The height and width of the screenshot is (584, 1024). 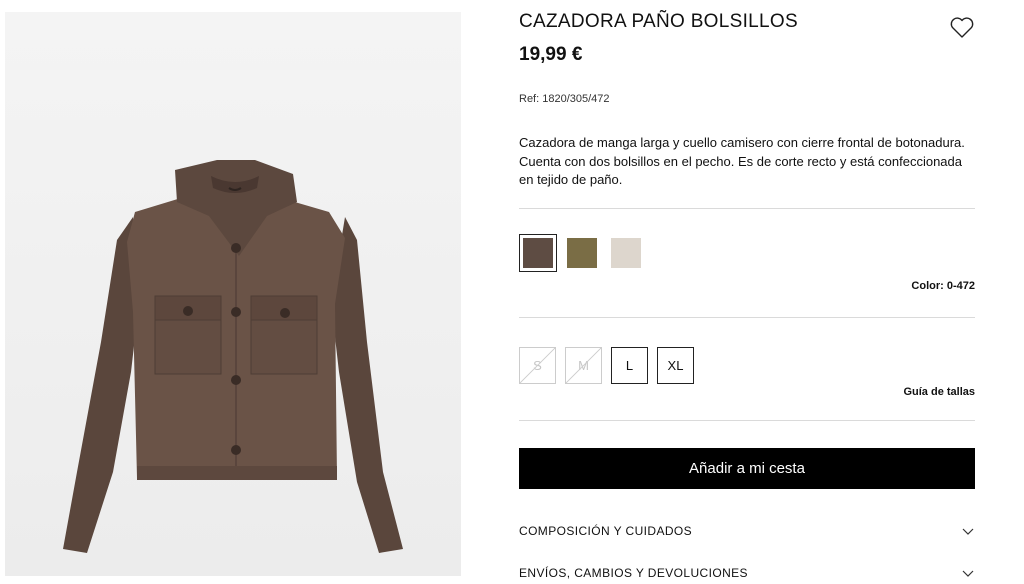 I want to click on size-option-s: S, so click(x=537, y=365).